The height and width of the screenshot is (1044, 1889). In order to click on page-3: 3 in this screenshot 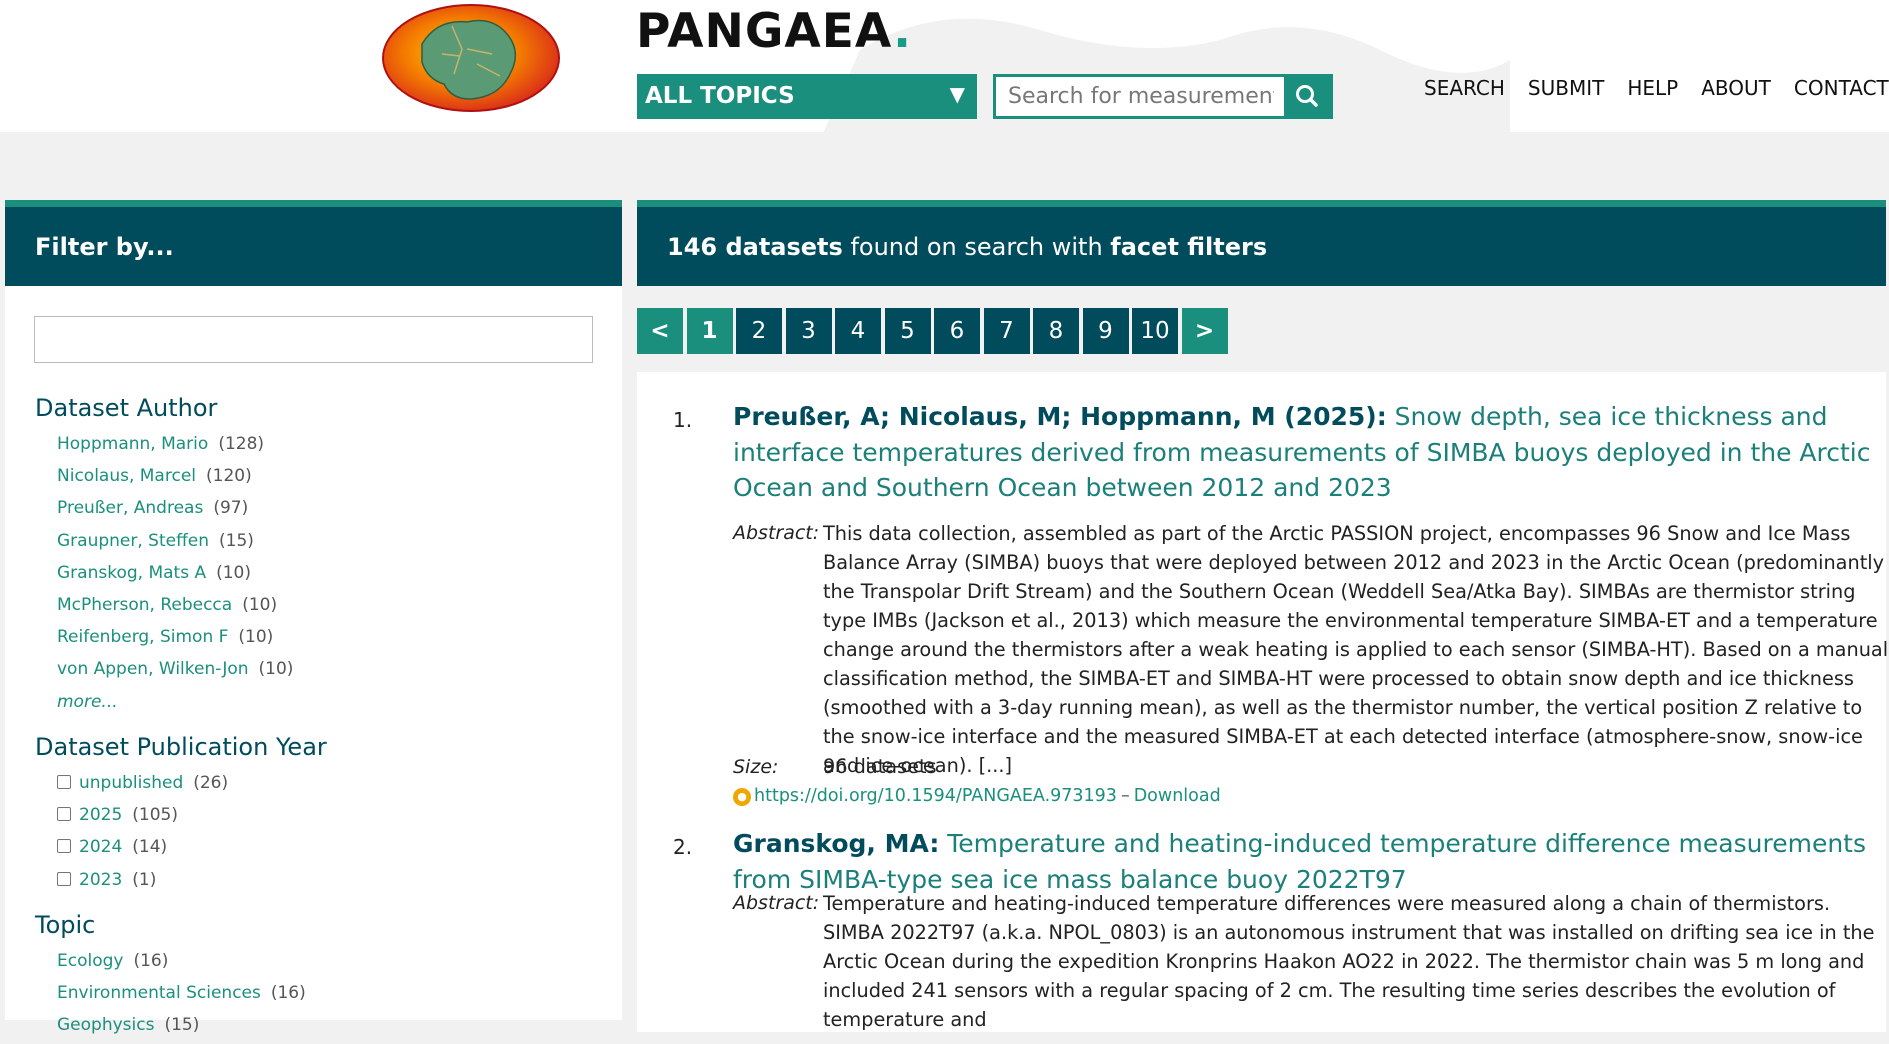, I will do `click(808, 331)`.